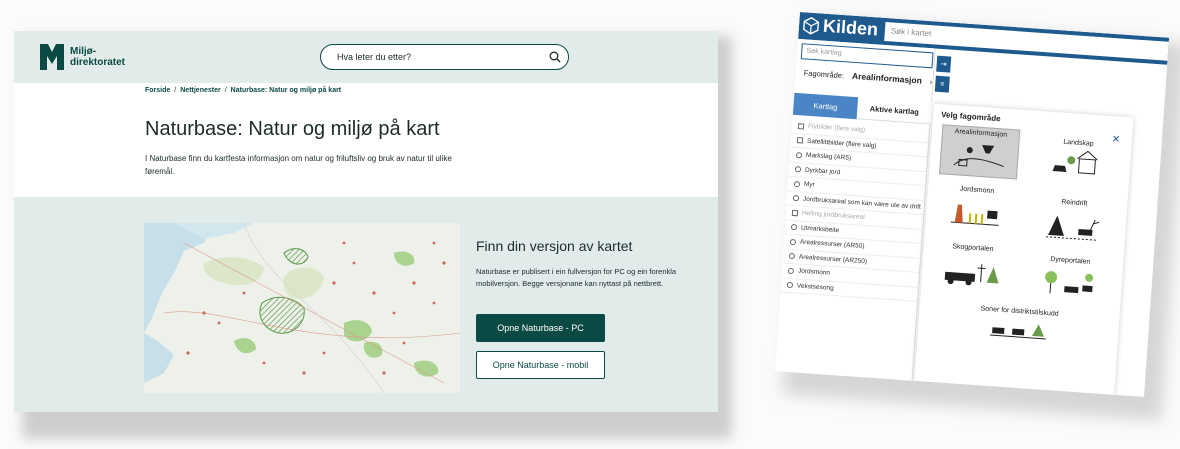 This screenshot has height=449, width=1180. What do you see at coordinates (811, 28) in the screenshot?
I see `kilden-logo-icon` at bounding box center [811, 28].